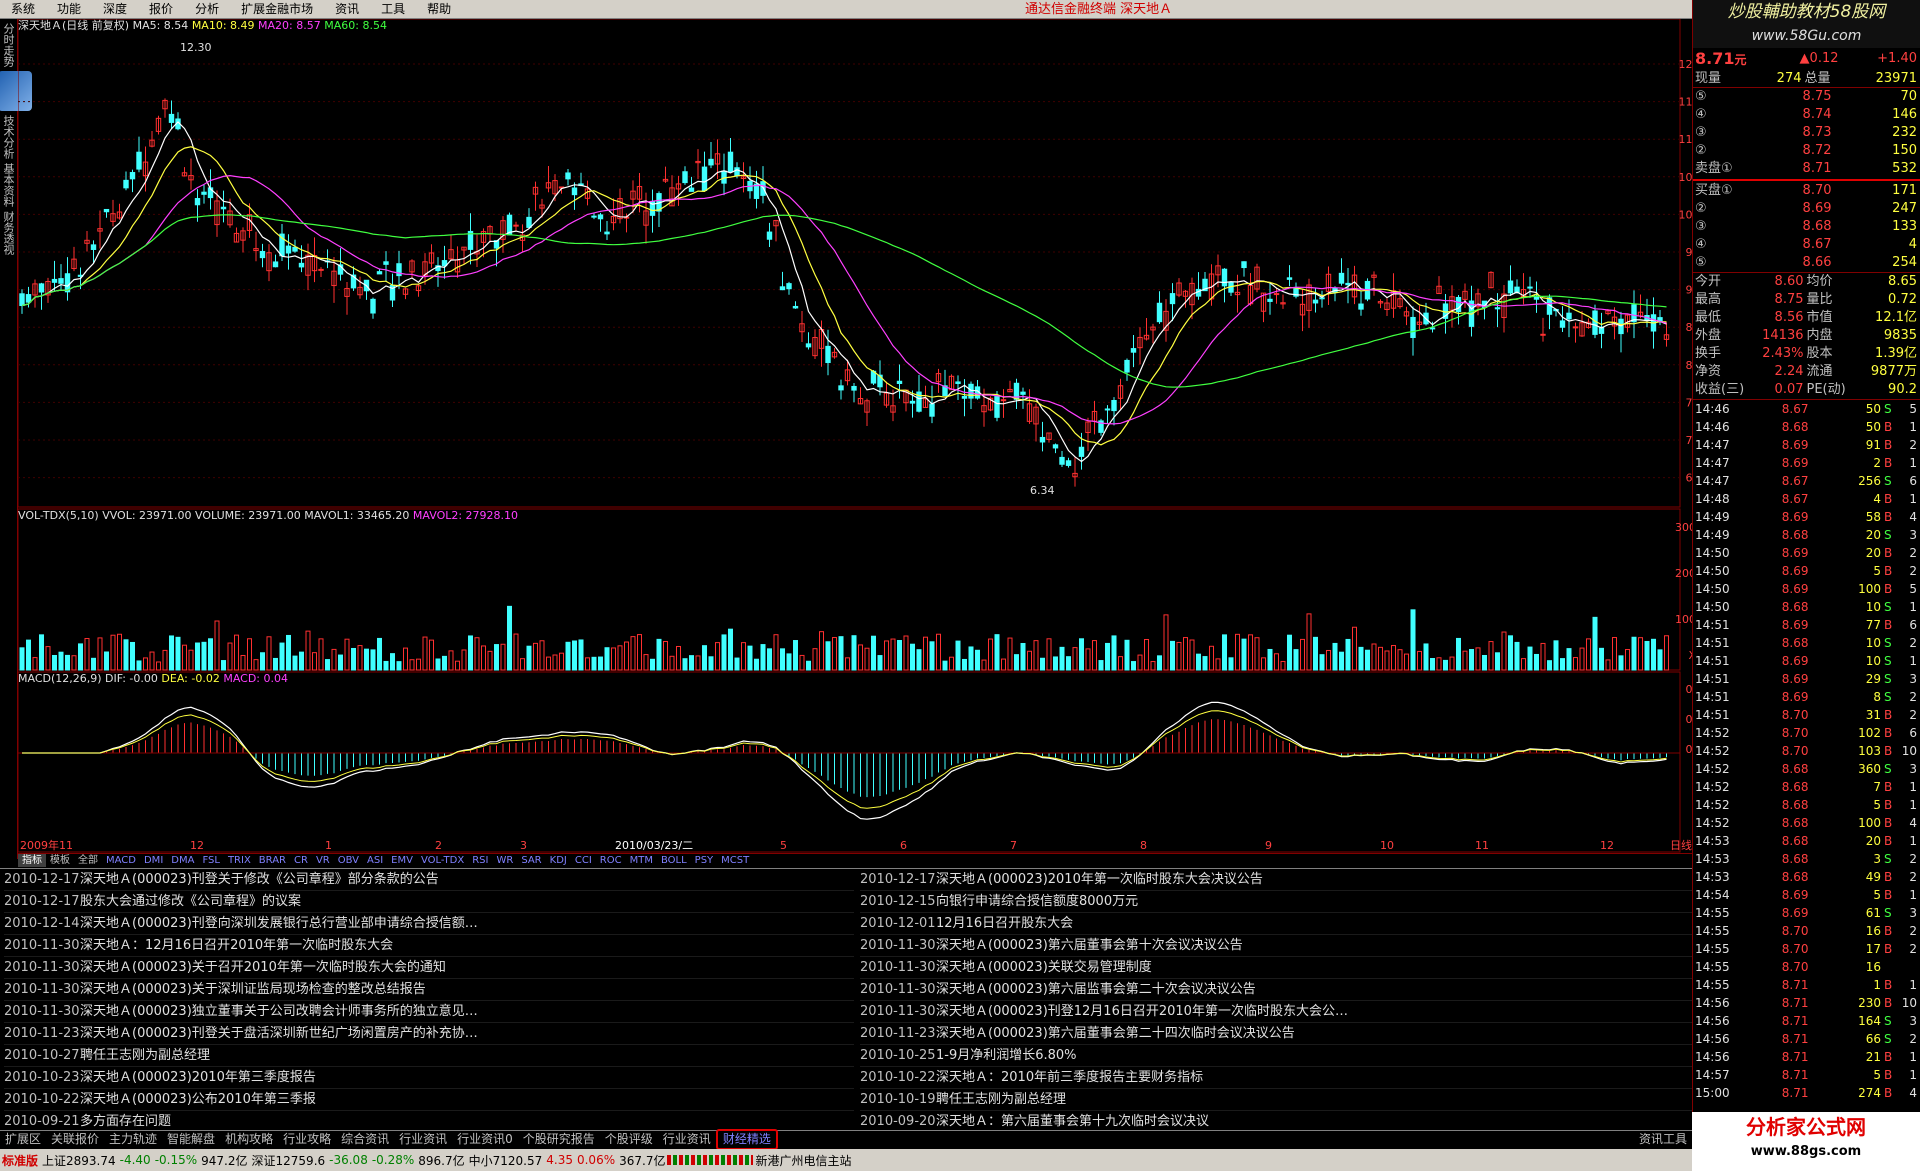 This screenshot has height=1171, width=1920. I want to click on news-item: 2010-10-27聘任王志刚为副总经理, so click(429, 1056).